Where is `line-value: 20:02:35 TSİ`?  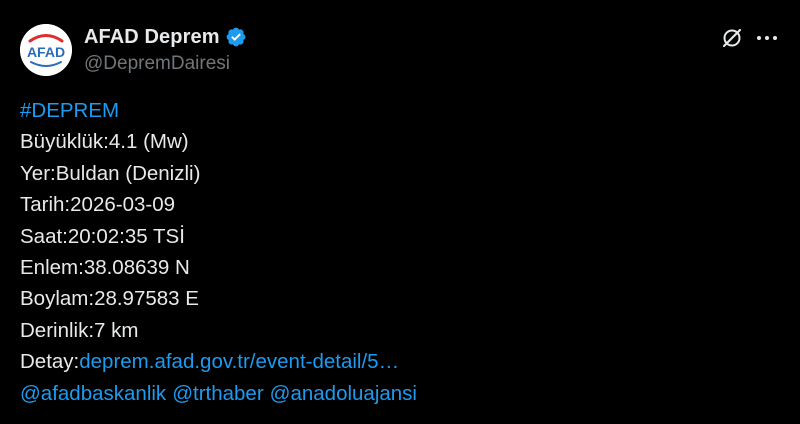 line-value: 20:02:35 TSİ is located at coordinates (126, 236).